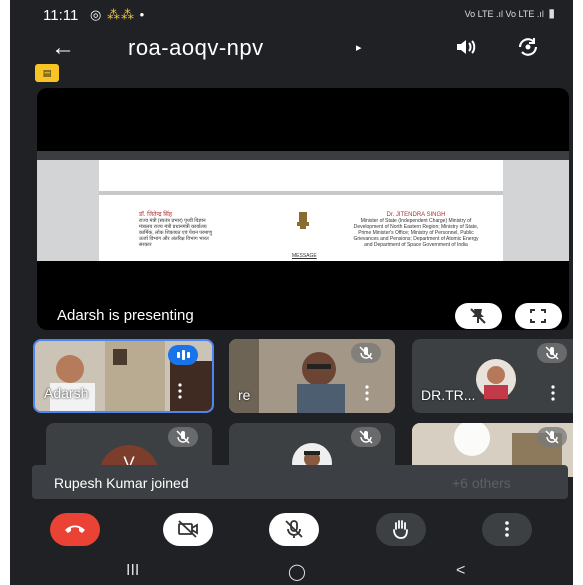 This screenshot has width=583, height=585. I want to click on raise-hand-icon, so click(400, 529).